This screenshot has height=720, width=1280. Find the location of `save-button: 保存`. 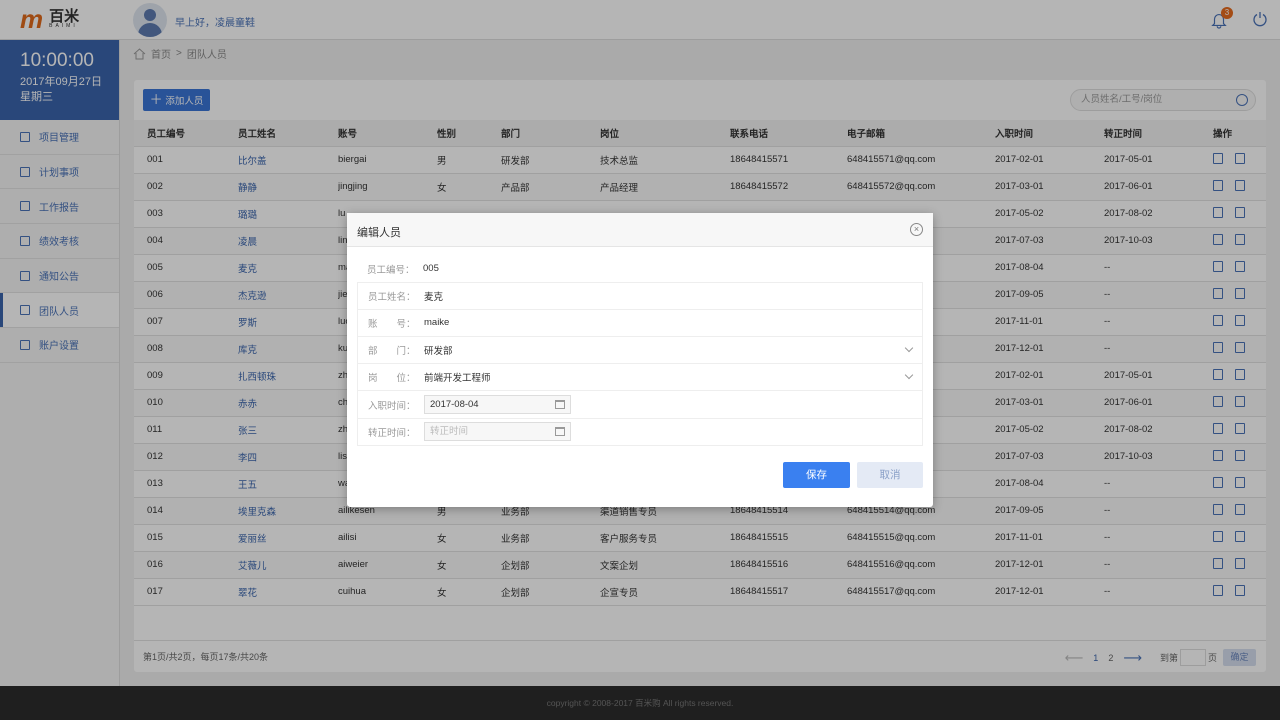

save-button: 保存 is located at coordinates (816, 475).